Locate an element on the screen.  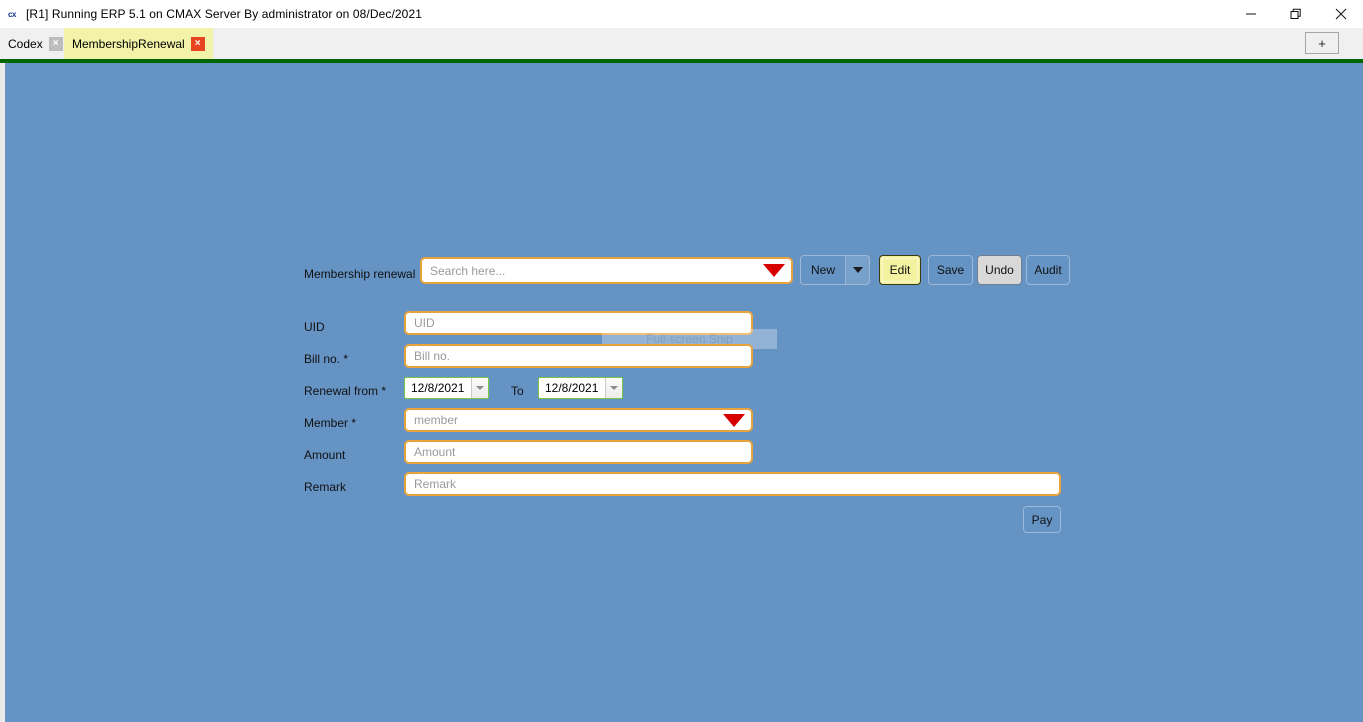
tab-codex-label: Codex is located at coordinates (25, 43).